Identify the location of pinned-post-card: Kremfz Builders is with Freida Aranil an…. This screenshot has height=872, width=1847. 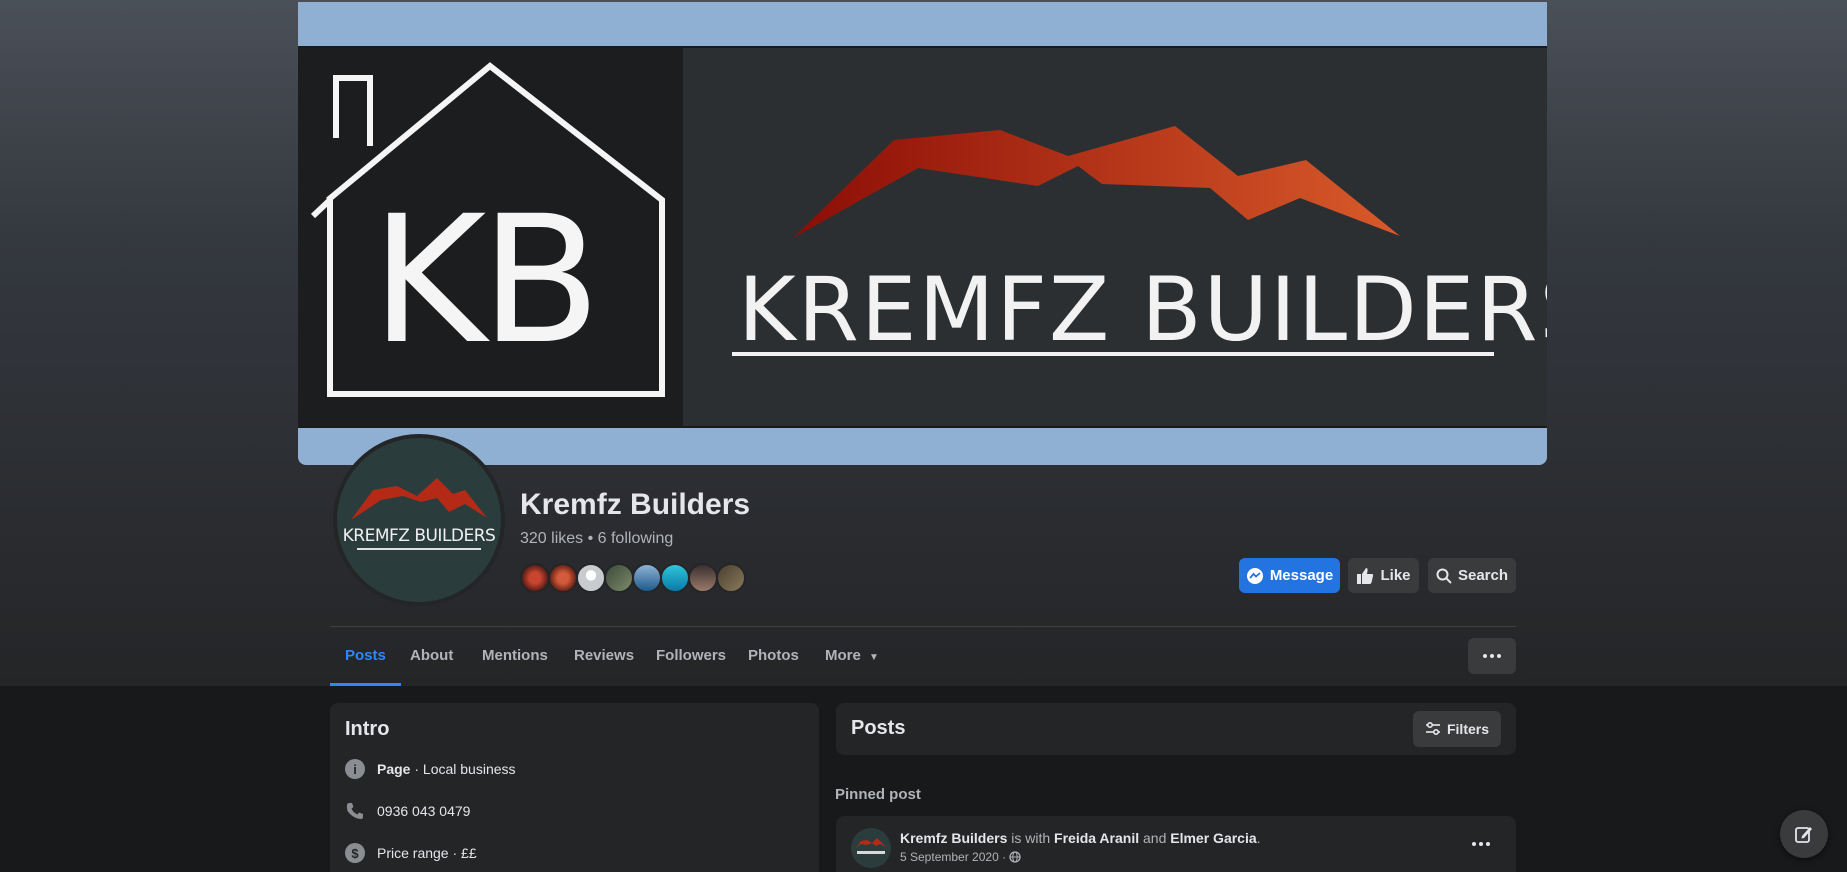
(1176, 844).